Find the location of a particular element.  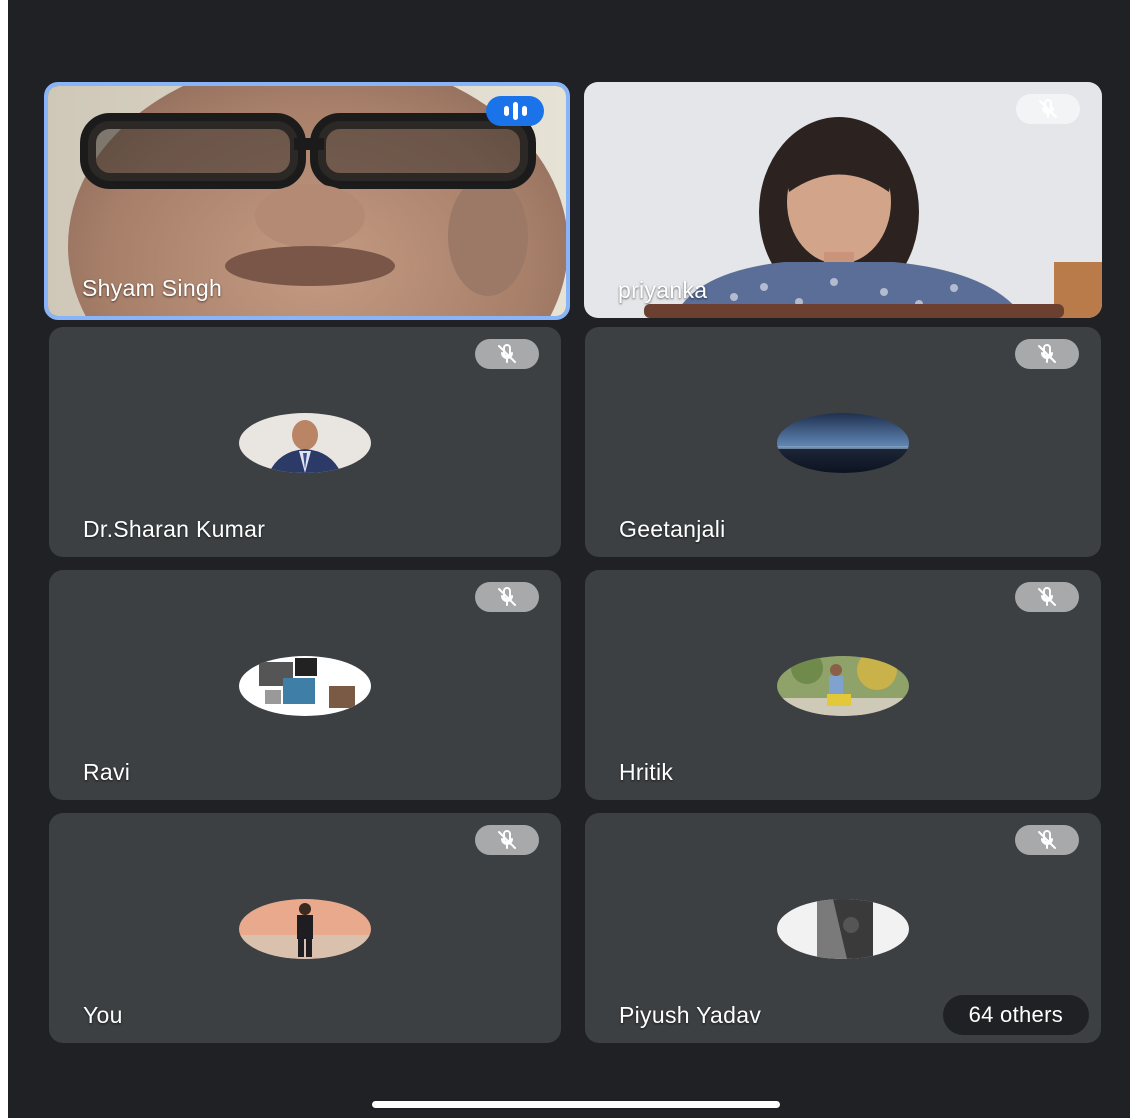

participant-tile-piyush-yadav: Piyush Yadav 64 others is located at coordinates (843, 928).